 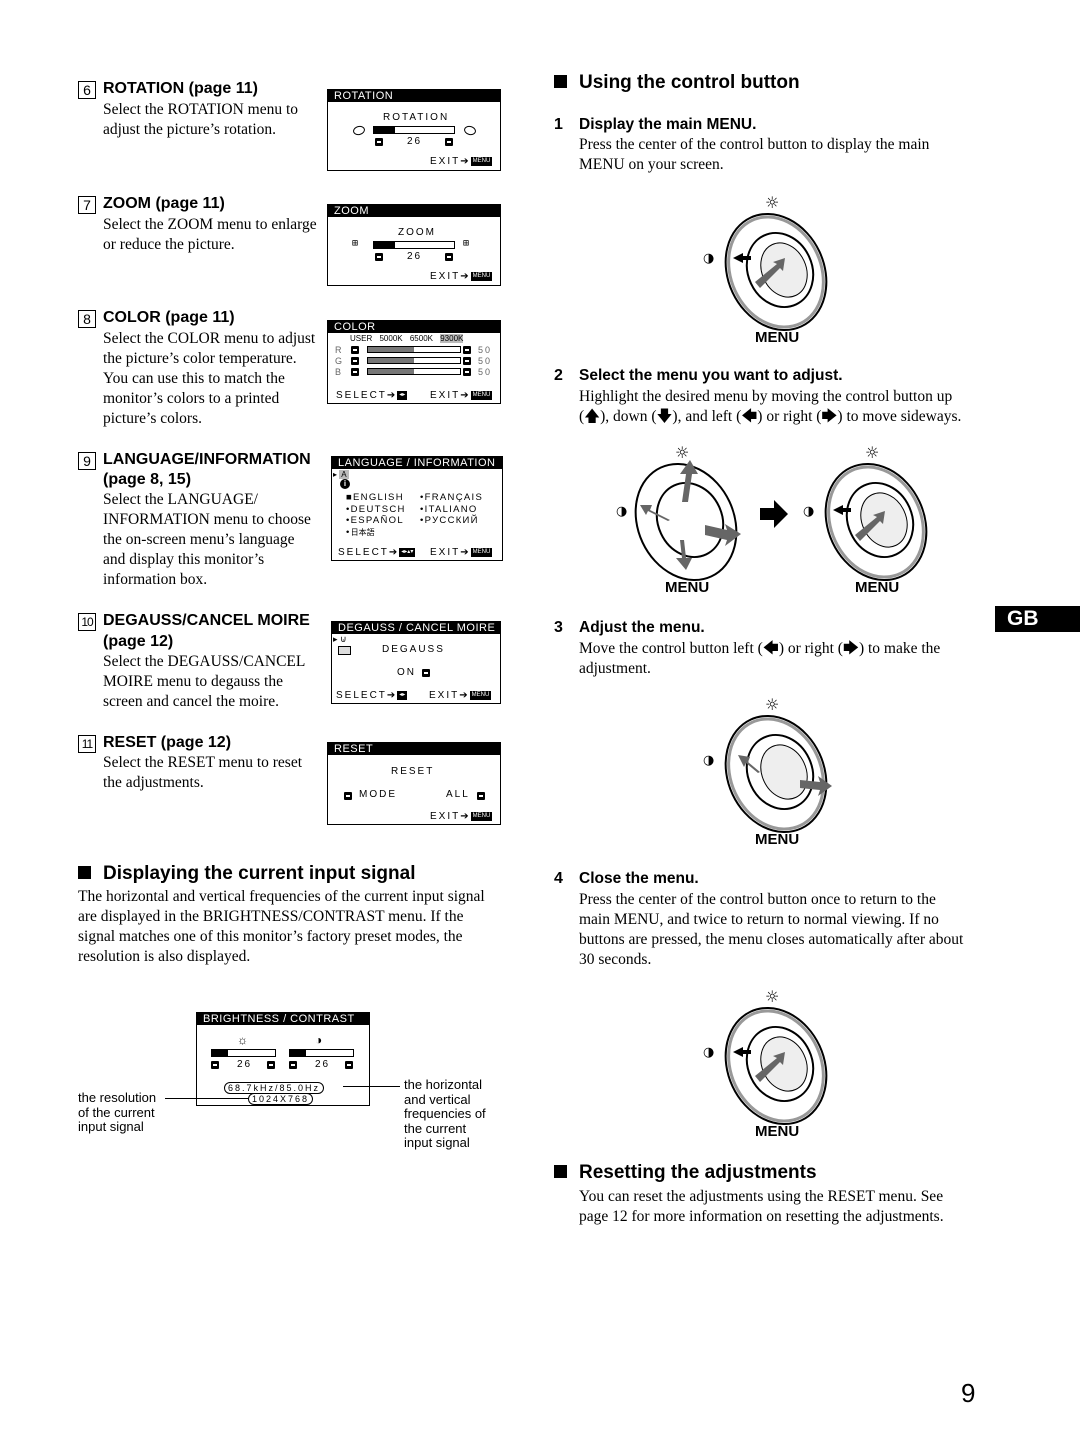 I want to click on lang-espanol: •ESPAÑOL, so click(x=375, y=520).